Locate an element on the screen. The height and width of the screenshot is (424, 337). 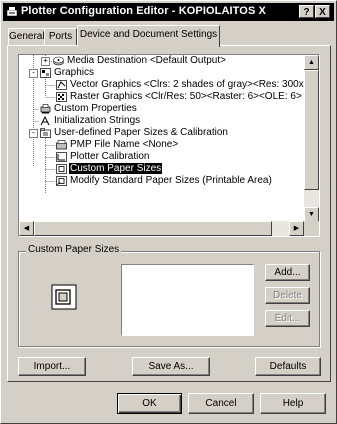
defaults-button-label: Defaults is located at coordinates (288, 366).